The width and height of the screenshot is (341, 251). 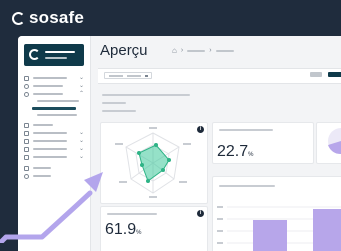 I want to click on home-icon: ⌂, so click(x=174, y=50).